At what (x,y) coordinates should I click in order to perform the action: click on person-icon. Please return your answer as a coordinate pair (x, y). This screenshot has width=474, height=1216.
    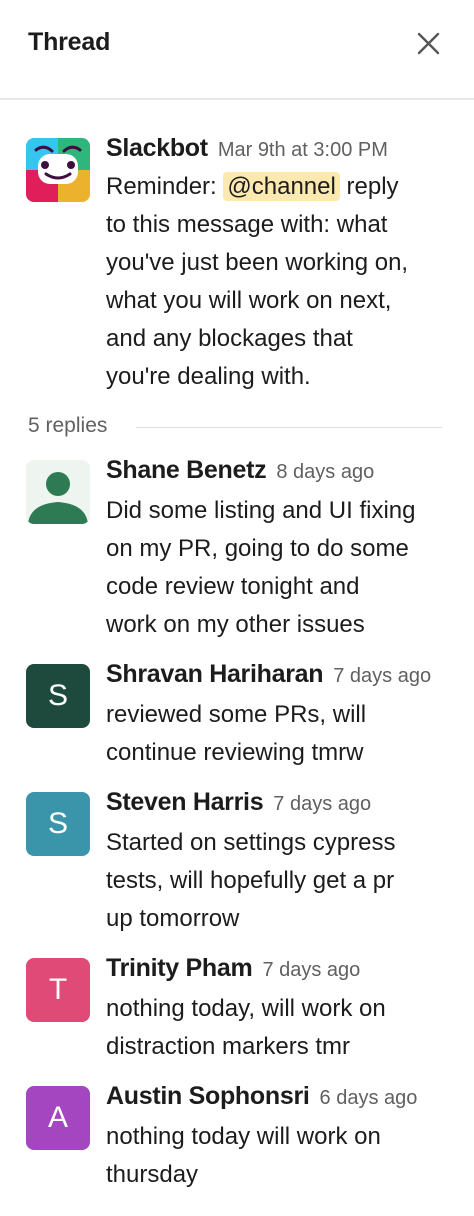
    Looking at the image, I should click on (58, 492).